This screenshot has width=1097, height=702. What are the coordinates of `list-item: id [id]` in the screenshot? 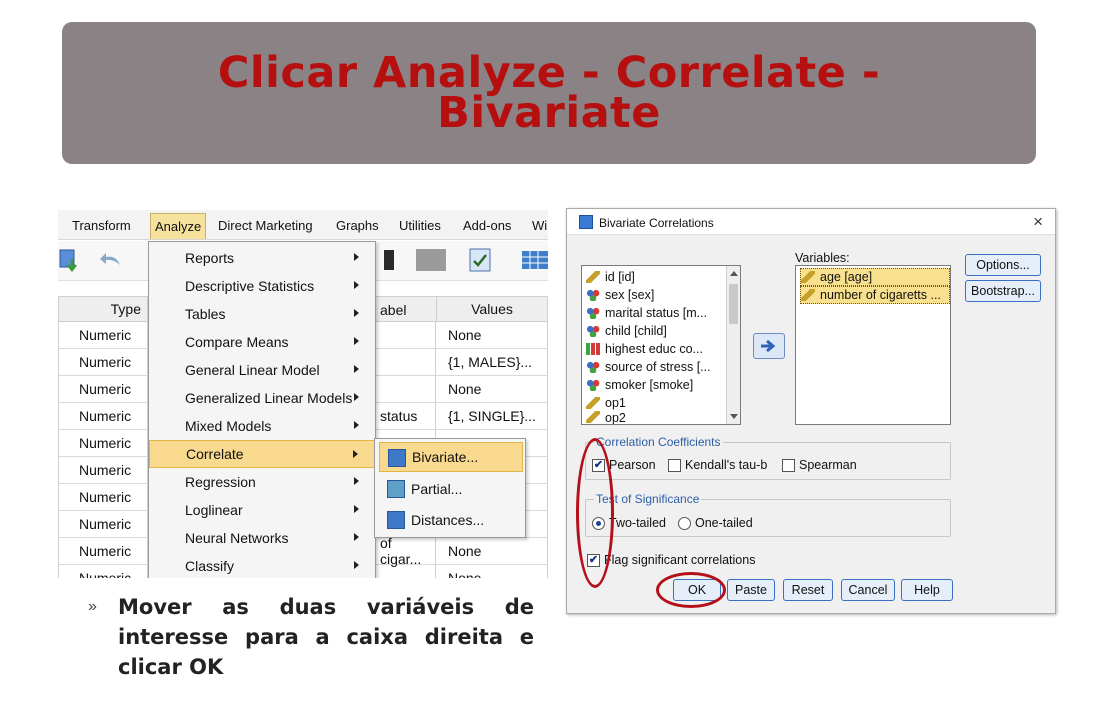 It's located at (610, 277).